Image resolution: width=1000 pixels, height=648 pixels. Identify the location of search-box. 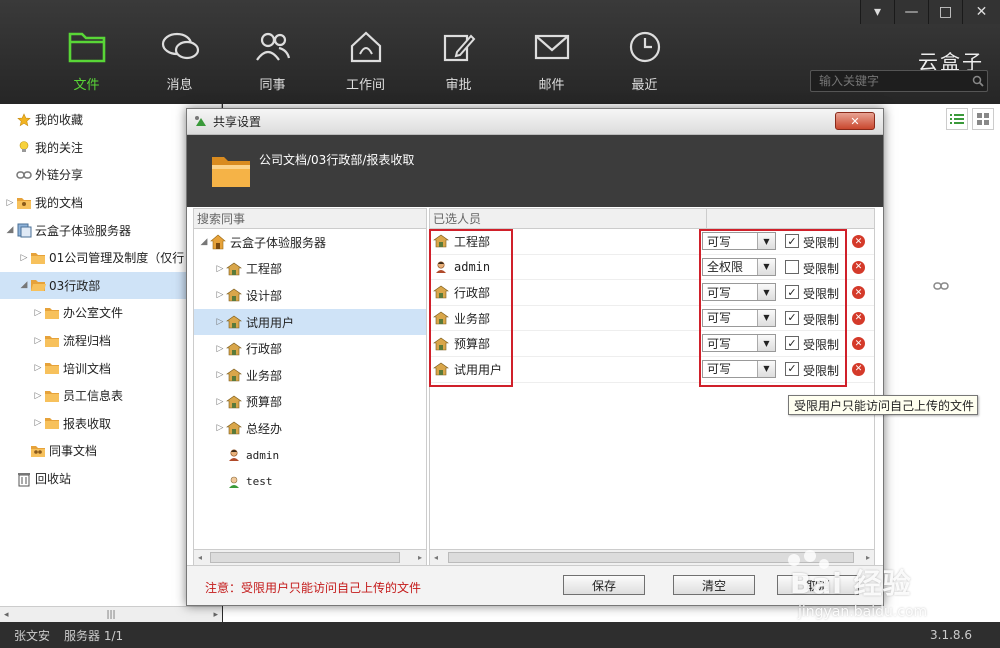
(899, 81).